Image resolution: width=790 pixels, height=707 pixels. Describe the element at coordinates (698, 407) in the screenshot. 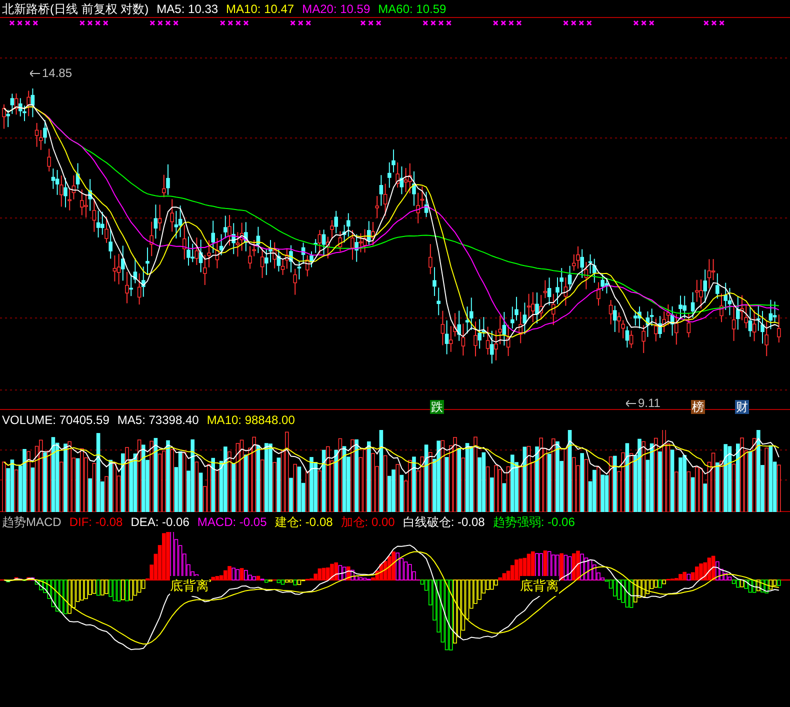

I see `event-badge: 榜` at that location.